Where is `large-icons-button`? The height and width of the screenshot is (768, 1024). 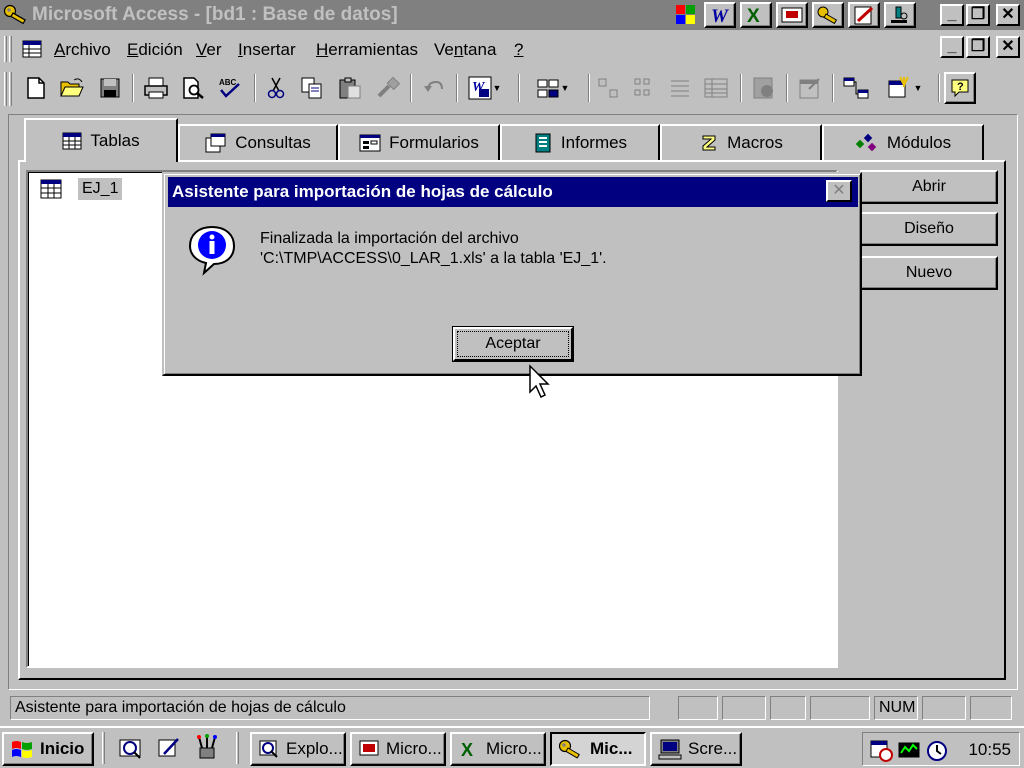
large-icons-button is located at coordinates (608, 88).